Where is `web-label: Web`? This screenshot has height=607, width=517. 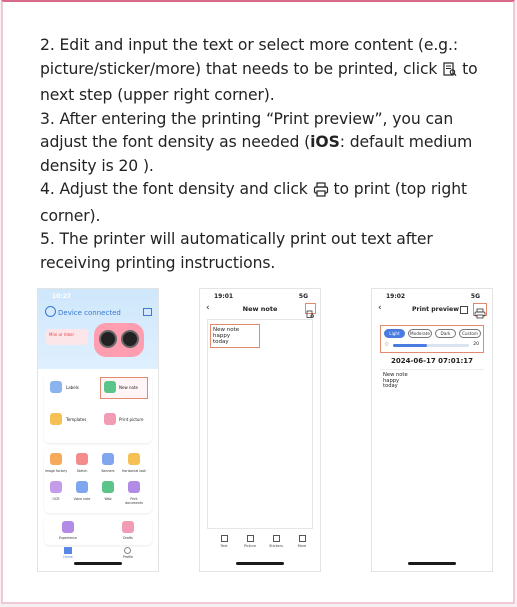 web-label: Web is located at coordinates (108, 499).